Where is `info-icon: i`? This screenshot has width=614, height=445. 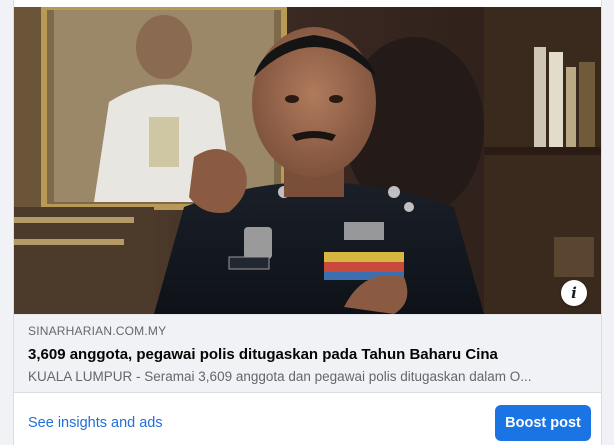
info-icon: i is located at coordinates (574, 292).